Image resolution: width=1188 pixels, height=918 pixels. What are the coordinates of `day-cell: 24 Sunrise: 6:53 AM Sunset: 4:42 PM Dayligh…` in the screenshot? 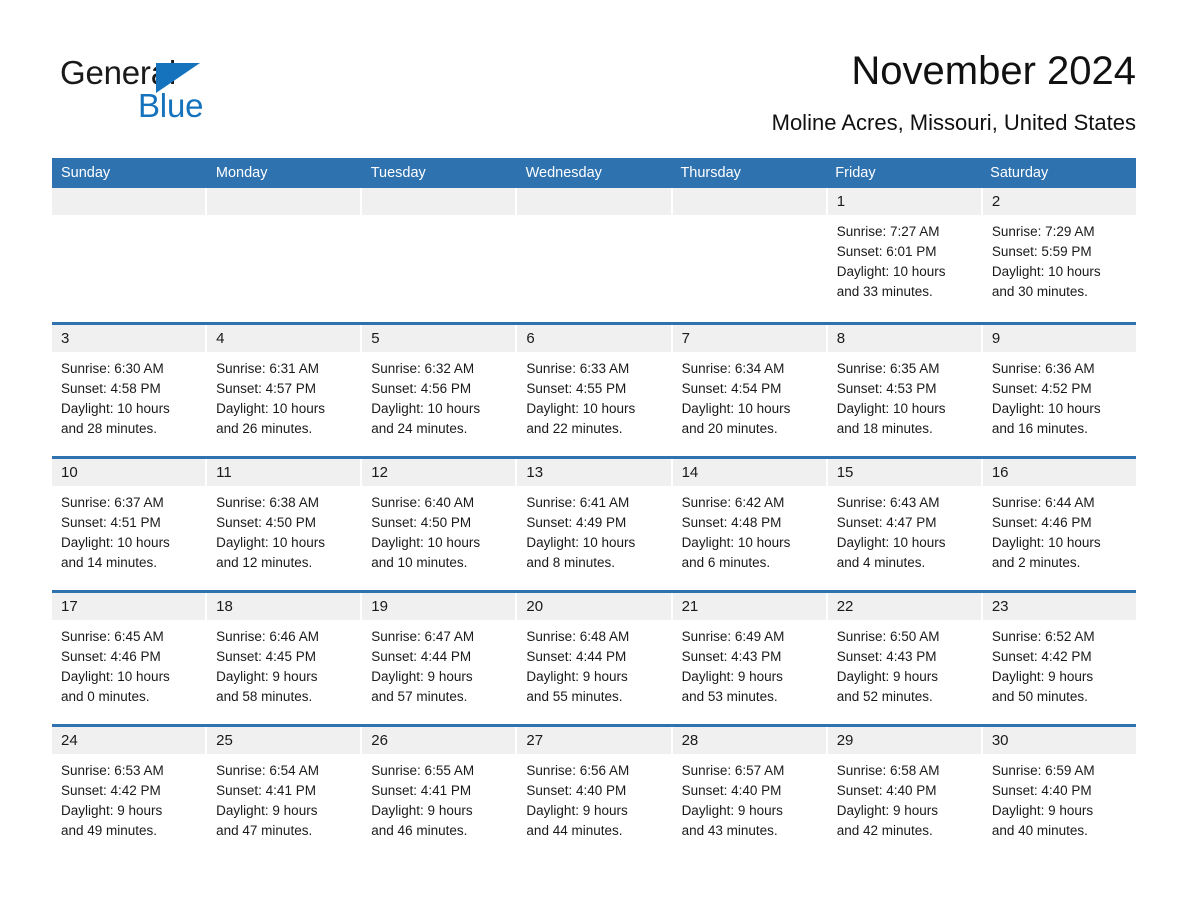 It's located at (130, 792).